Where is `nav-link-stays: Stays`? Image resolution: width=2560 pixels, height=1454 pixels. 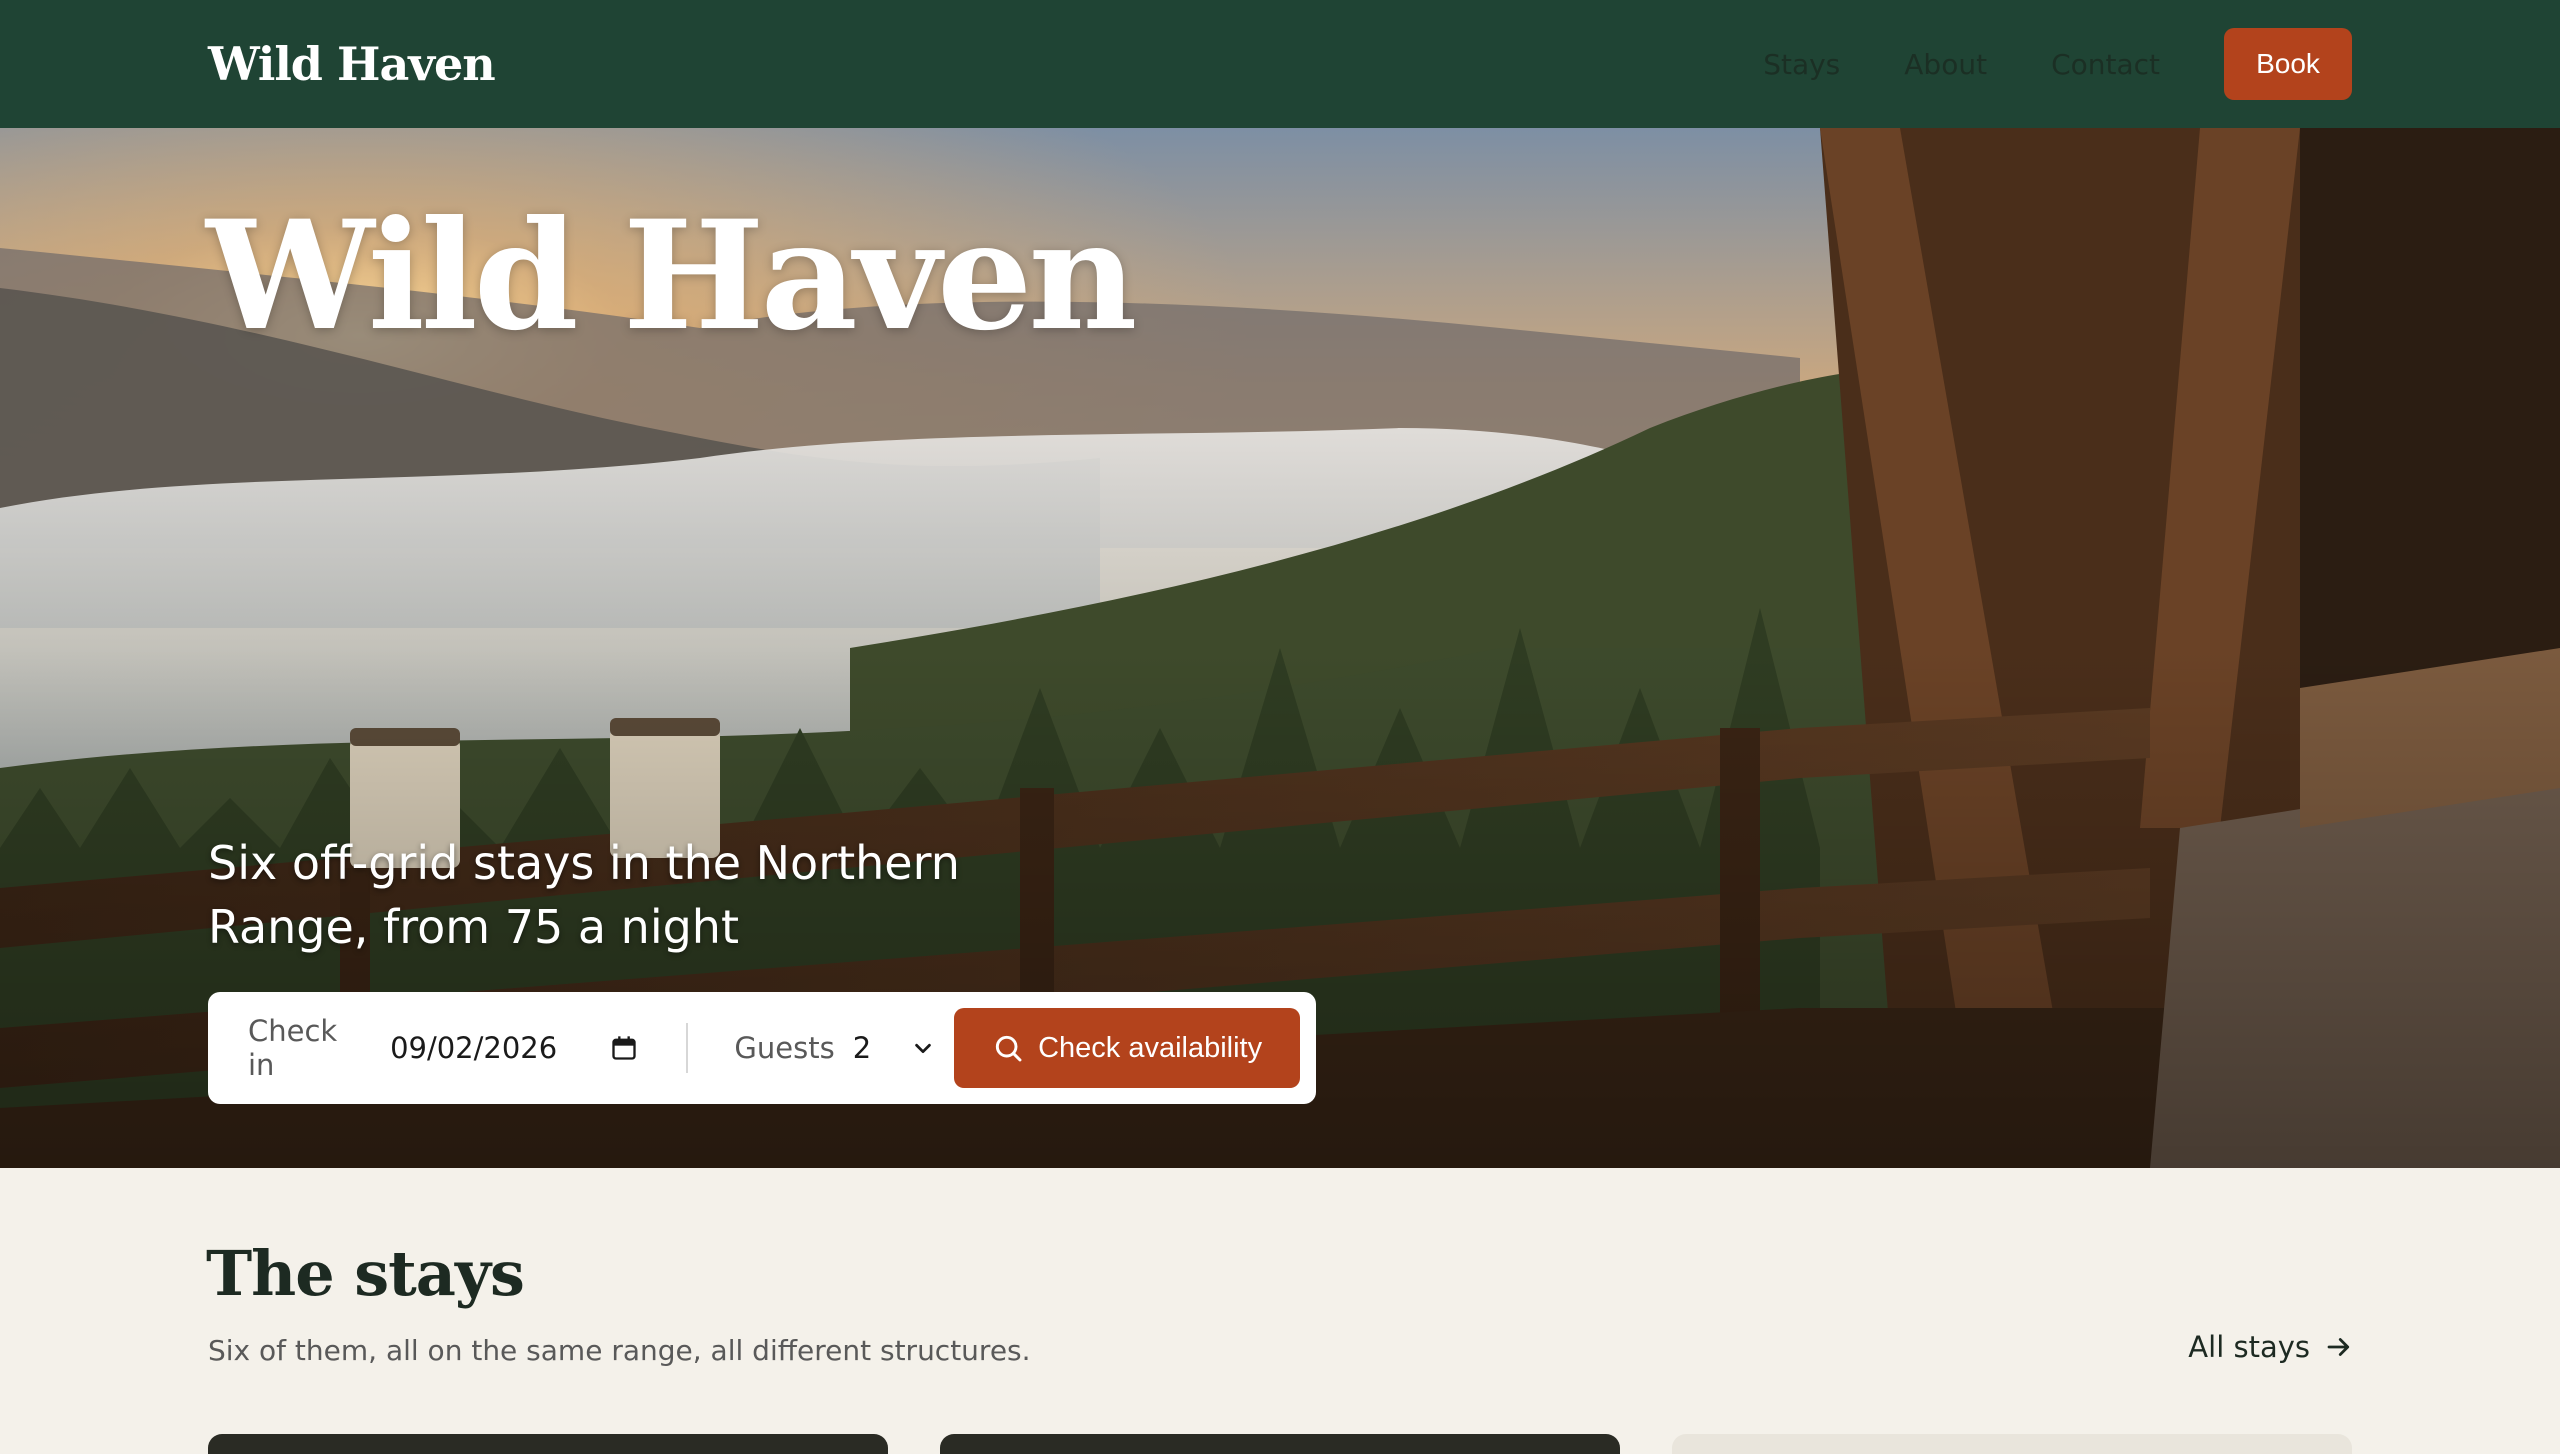 nav-link-stays: Stays is located at coordinates (1801, 64).